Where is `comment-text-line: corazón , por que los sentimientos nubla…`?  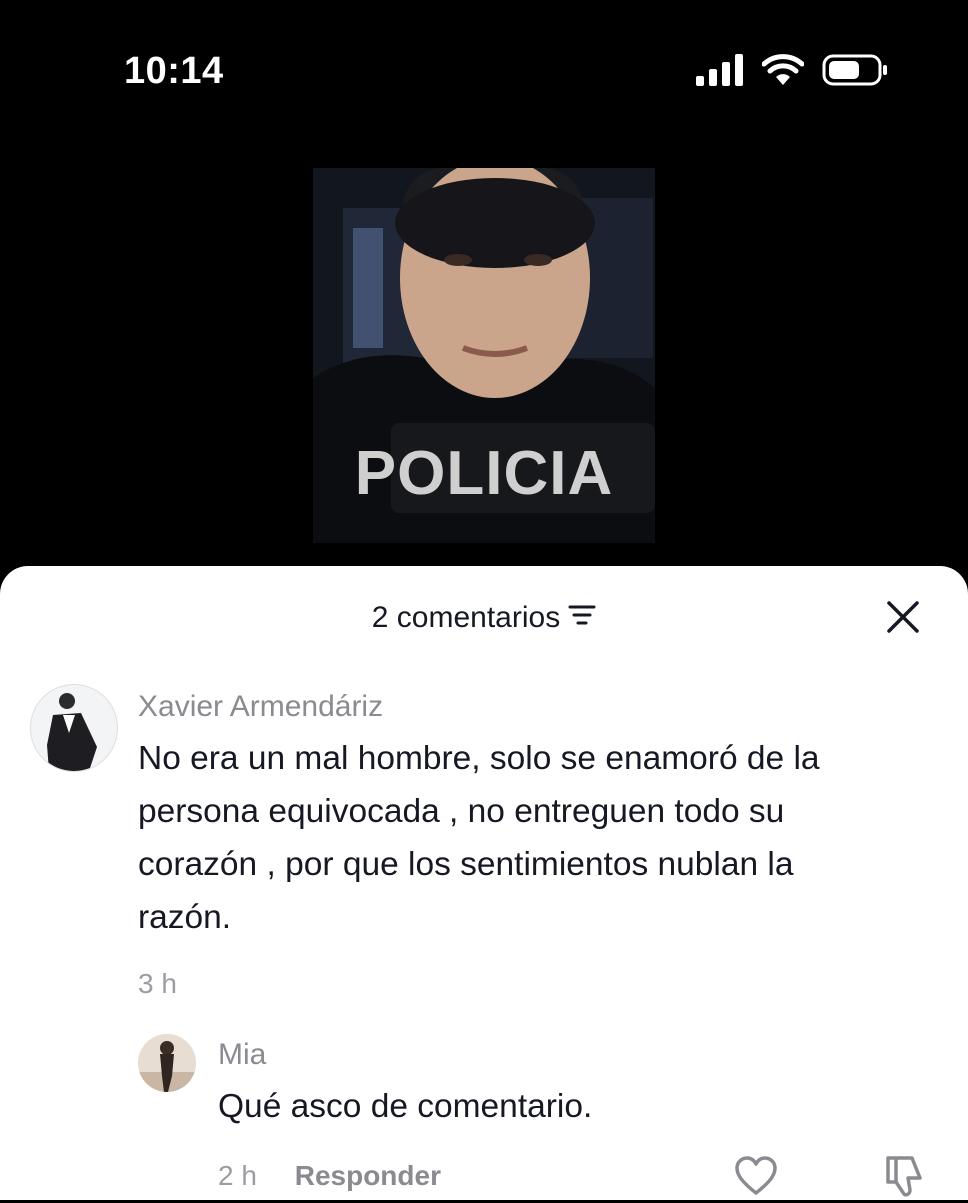 comment-text-line: corazón , por que los sentimientos nubla… is located at coordinates (466, 864).